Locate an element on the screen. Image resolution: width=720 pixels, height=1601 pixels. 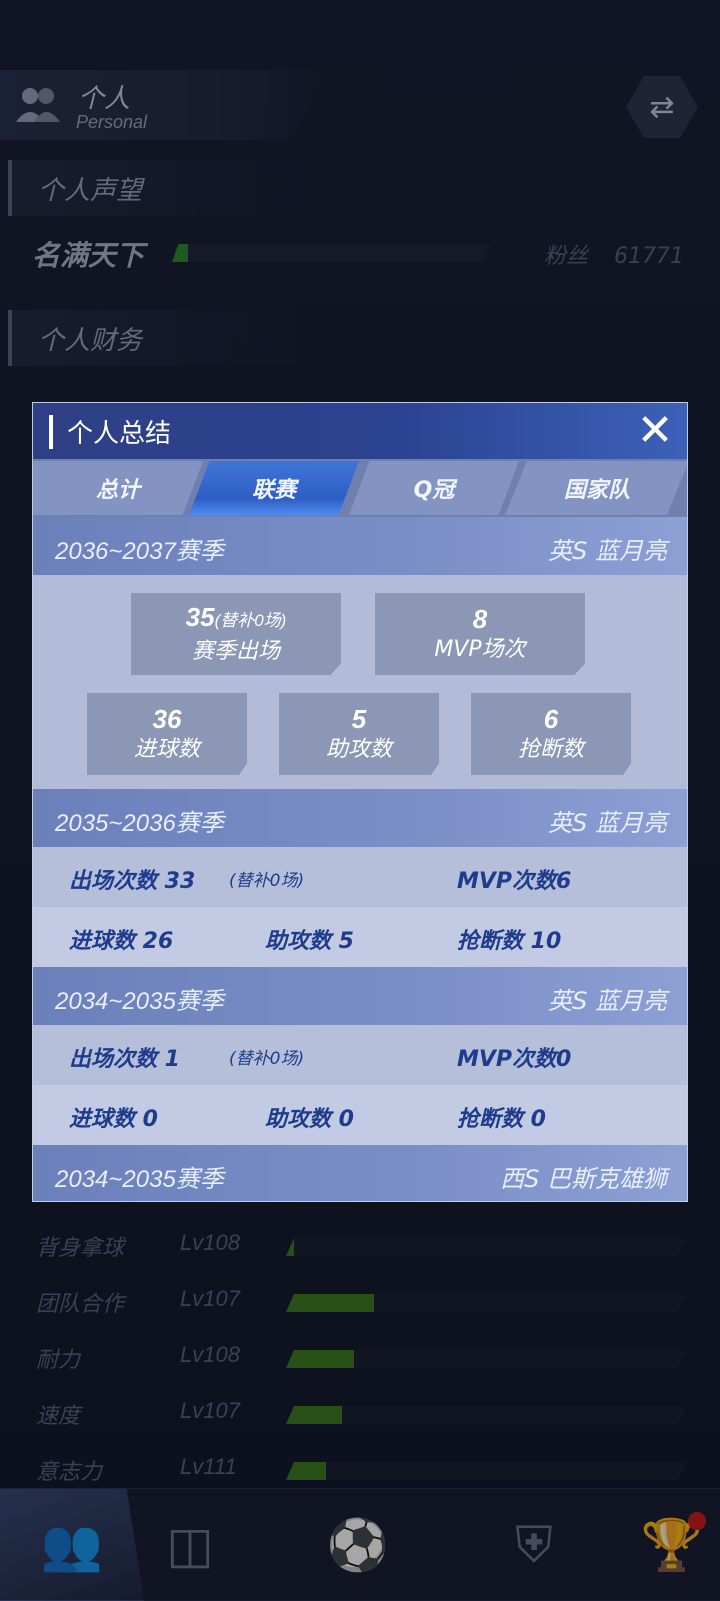
assists-text: 助攻数 0 is located at coordinates (309, 1119).